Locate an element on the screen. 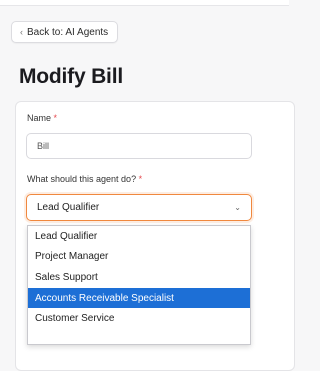 The width and height of the screenshot is (320, 371). page-title: Modify Bill is located at coordinates (71, 76).